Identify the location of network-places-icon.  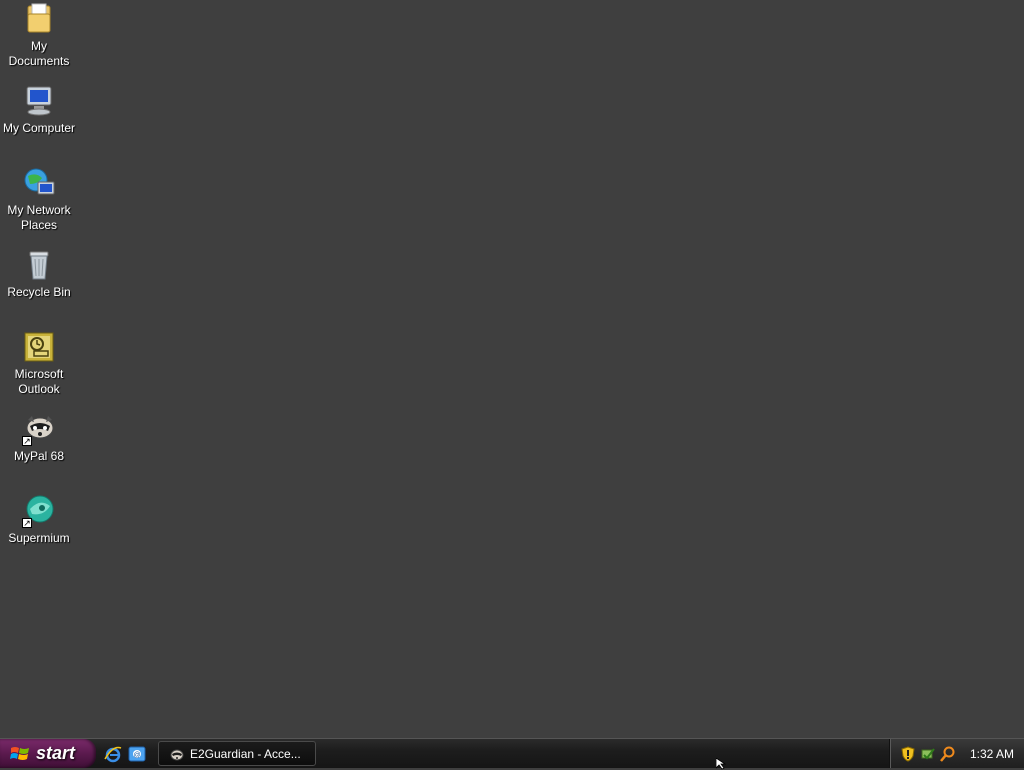
(39, 183).